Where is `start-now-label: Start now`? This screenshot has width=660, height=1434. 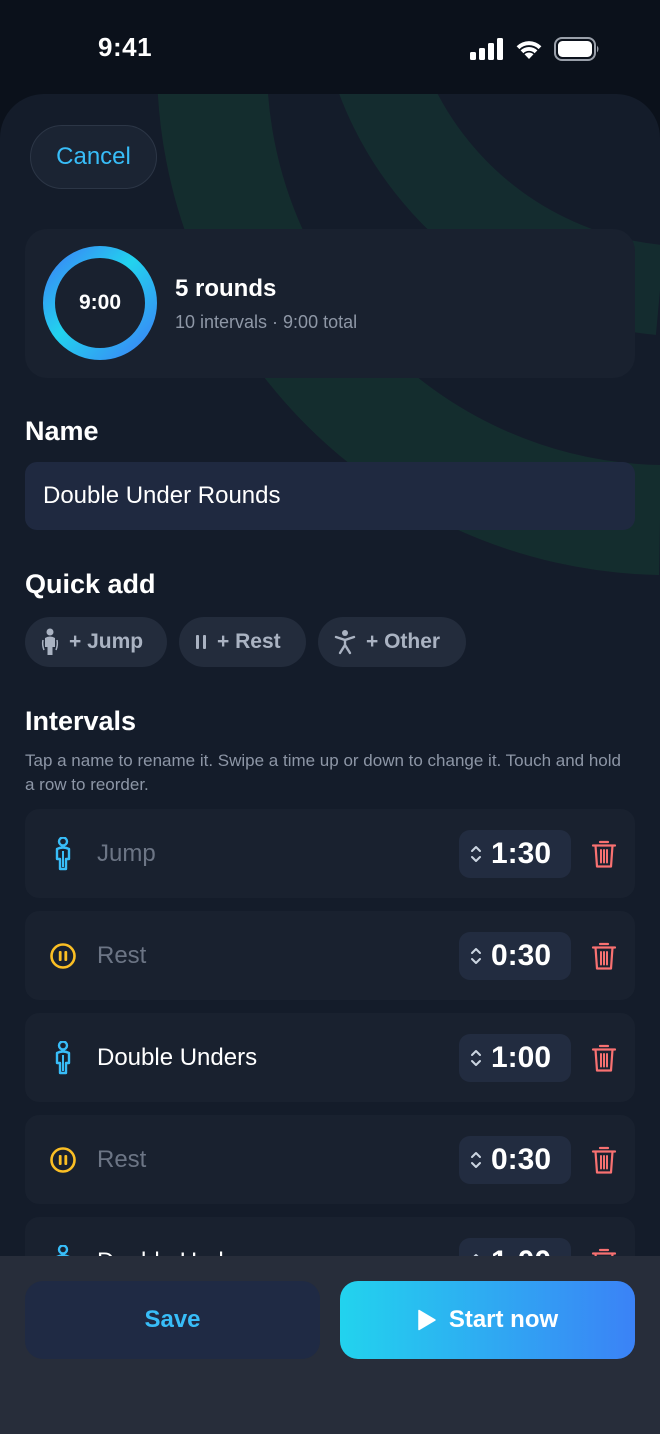 start-now-label: Start now is located at coordinates (503, 1319).